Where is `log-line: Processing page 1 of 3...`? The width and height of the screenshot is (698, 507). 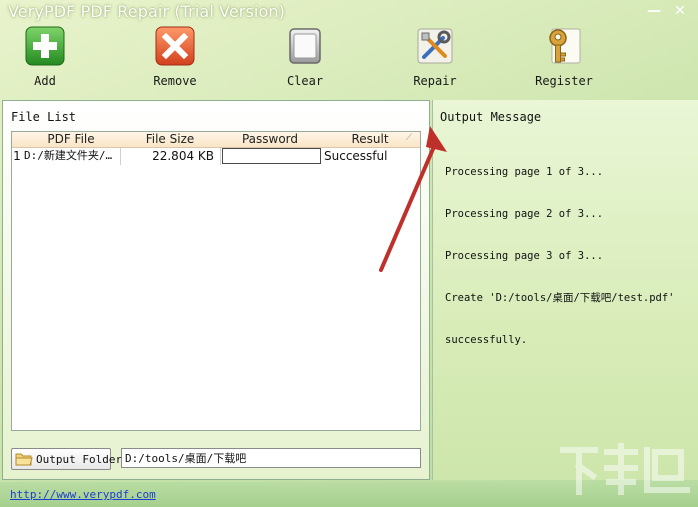
log-line: Processing page 1 of 3... is located at coordinates (524, 172).